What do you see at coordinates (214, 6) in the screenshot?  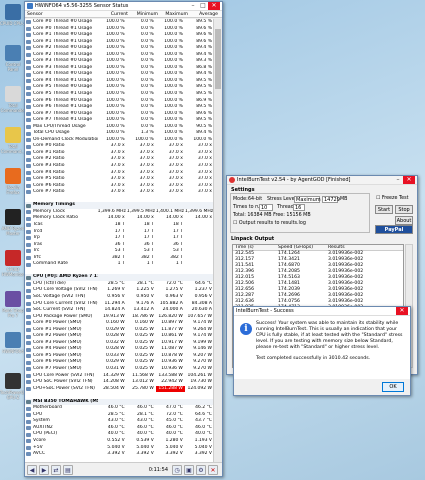 I see `close-button: ✕` at bounding box center [214, 6].